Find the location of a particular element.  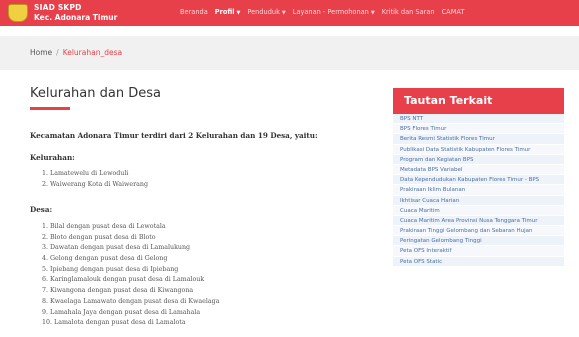

breadcrumb-home-link: Home is located at coordinates (41, 52).